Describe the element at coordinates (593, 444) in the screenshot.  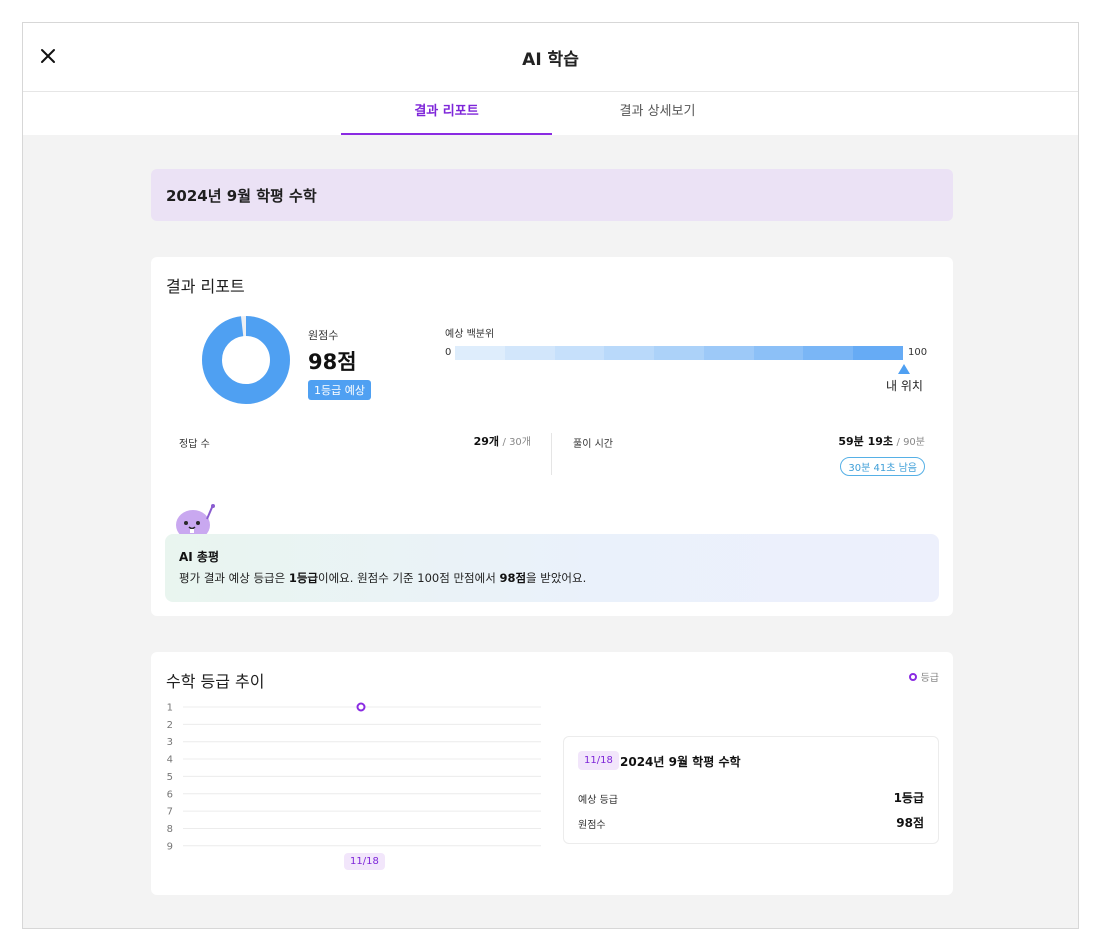
I see `solve-time-label: 풀이 시간` at that location.